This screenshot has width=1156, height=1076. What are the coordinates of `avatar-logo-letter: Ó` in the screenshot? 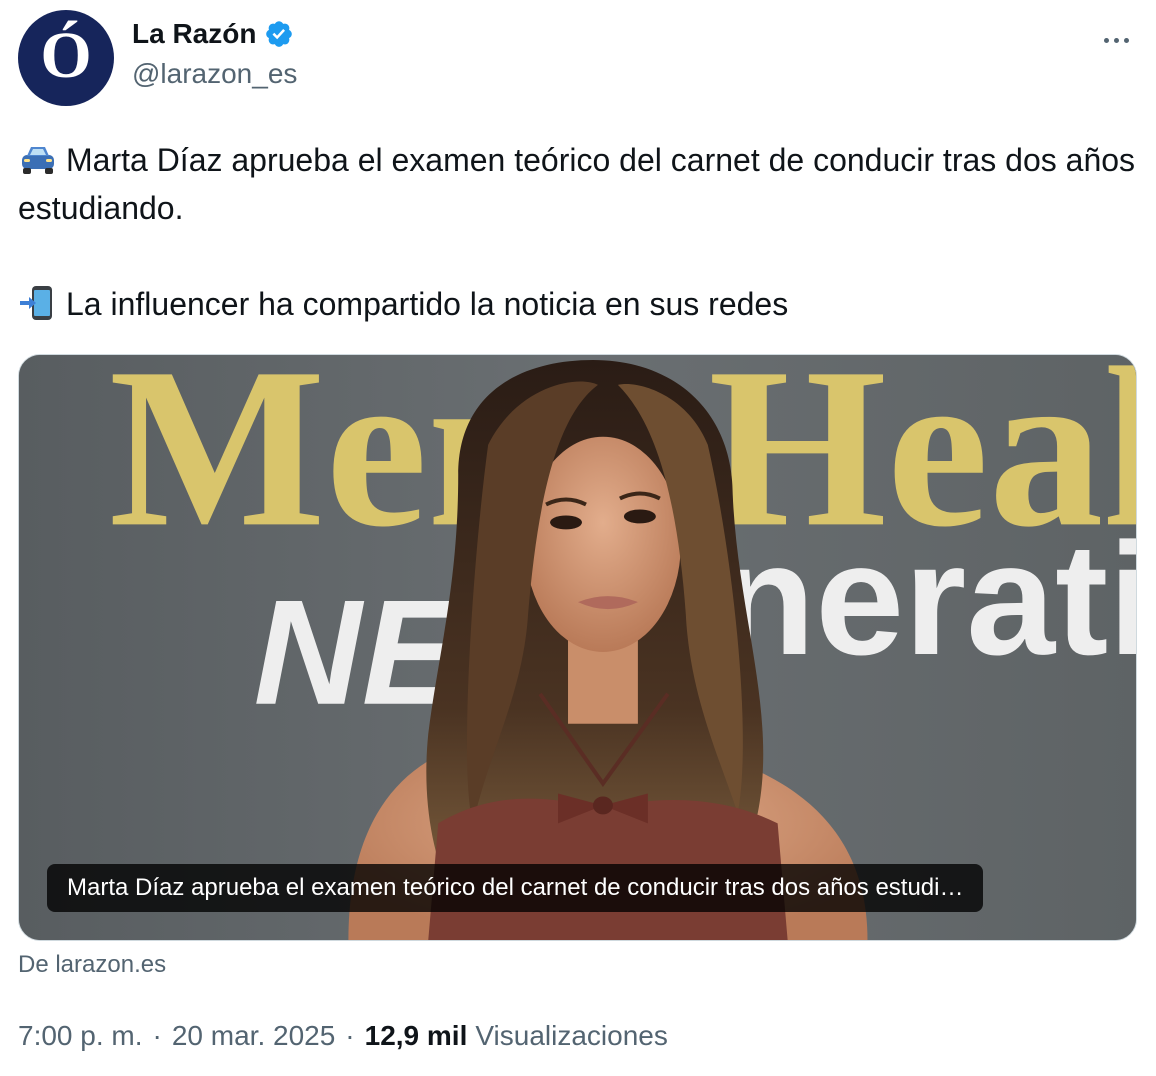 It's located at (66, 55).